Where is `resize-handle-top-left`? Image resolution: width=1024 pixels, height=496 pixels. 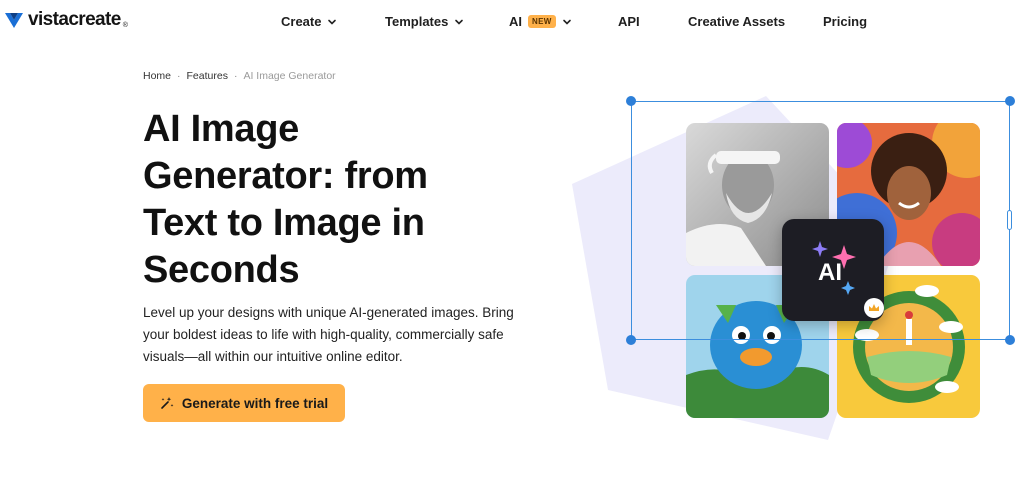
resize-handle-top-left is located at coordinates (631, 101).